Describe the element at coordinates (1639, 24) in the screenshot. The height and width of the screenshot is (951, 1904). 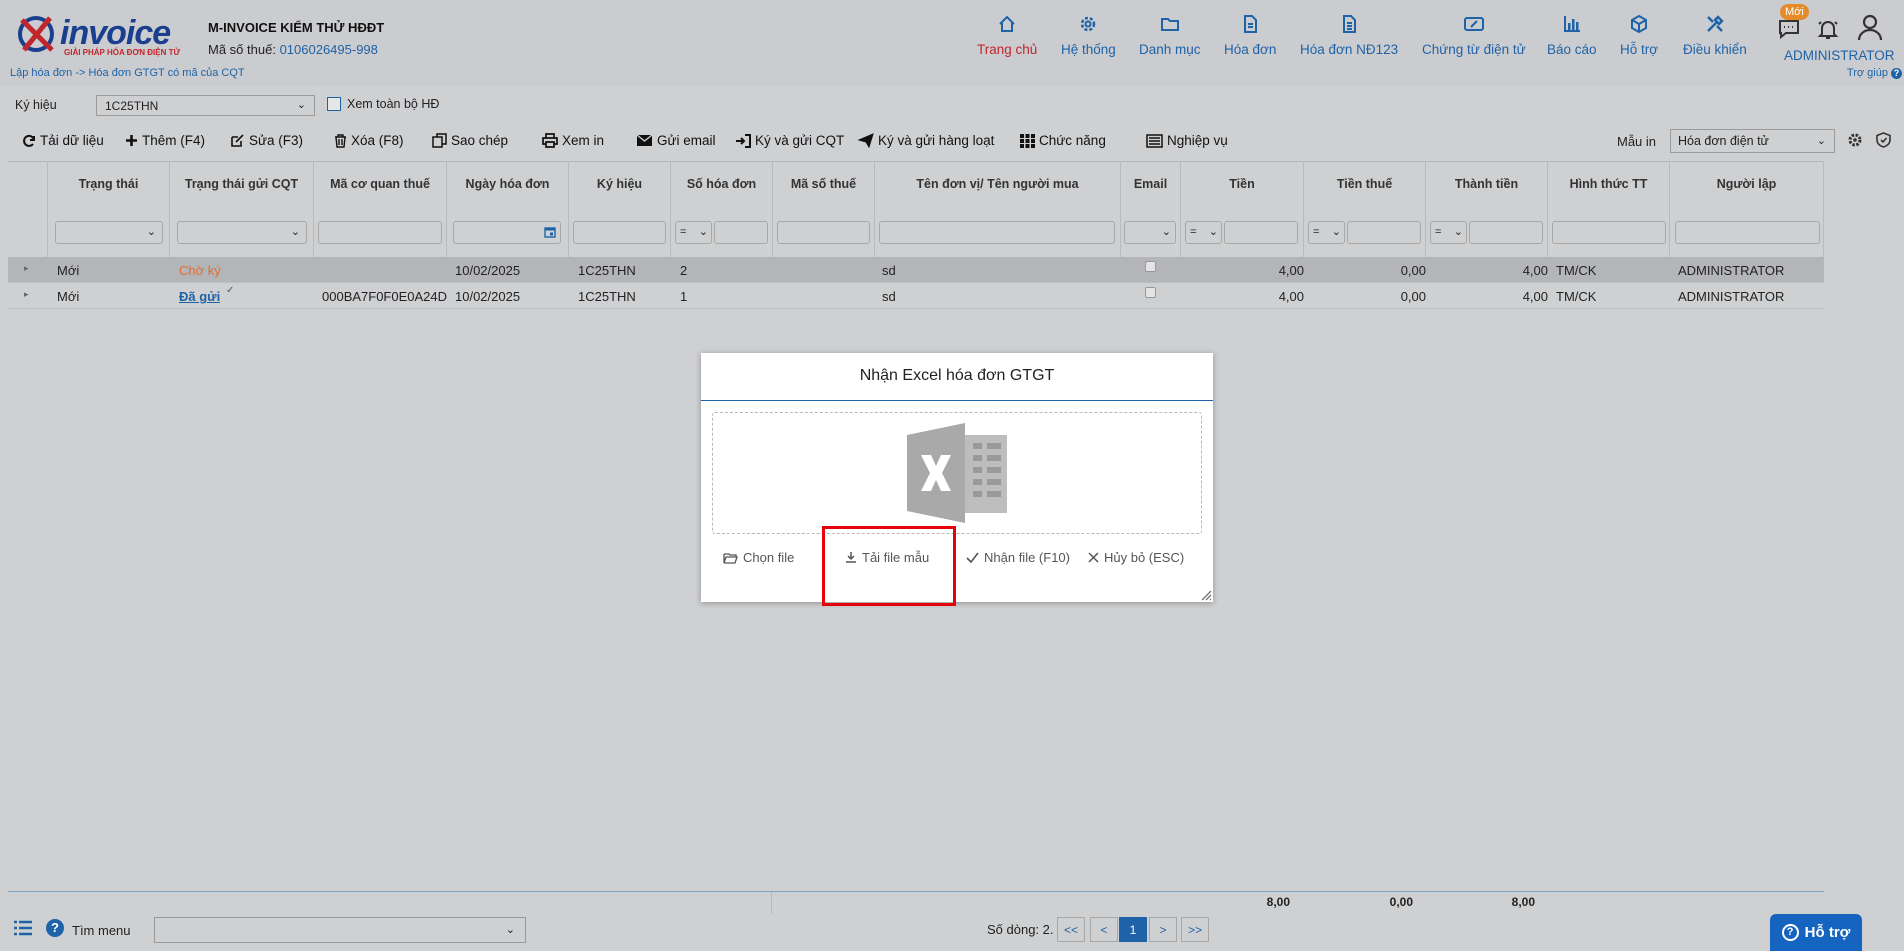
I see `cube-icon` at that location.